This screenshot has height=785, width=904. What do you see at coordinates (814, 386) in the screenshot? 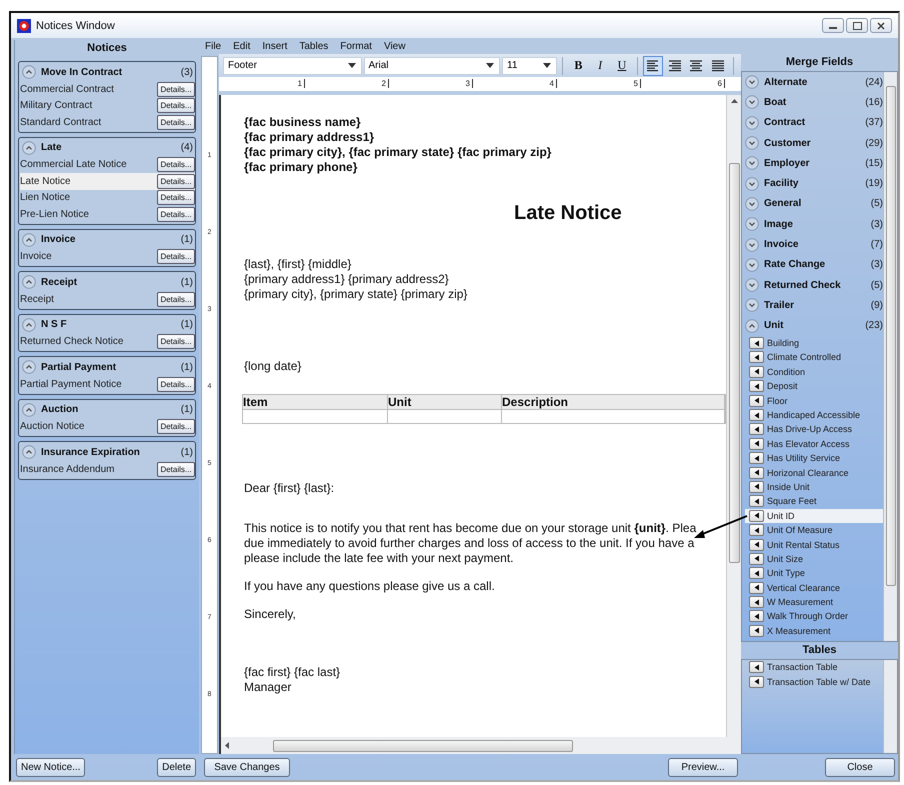
I see `merge-field-item: Deposit` at bounding box center [814, 386].